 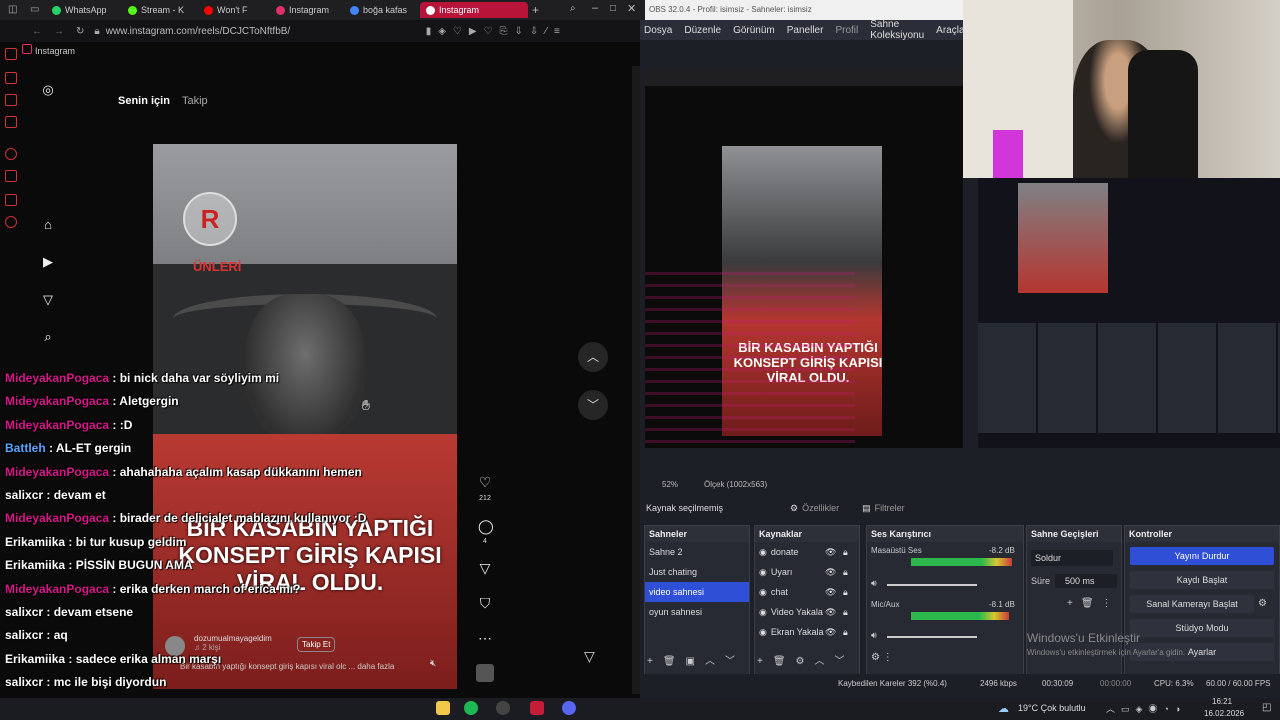 I want to click on follow-button: Takip Et, so click(x=316, y=644).